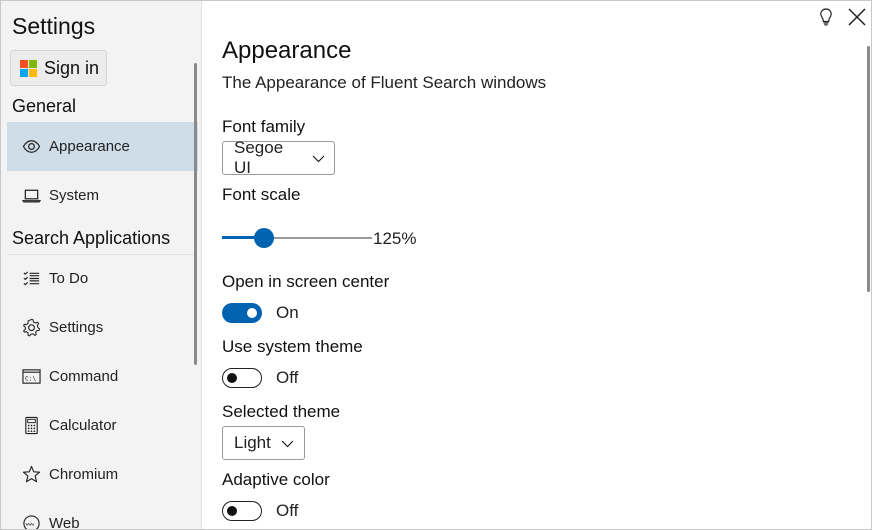 Image resolution: width=872 pixels, height=530 pixels. Describe the element at coordinates (31, 146) in the screenshot. I see `eye-icon` at that location.